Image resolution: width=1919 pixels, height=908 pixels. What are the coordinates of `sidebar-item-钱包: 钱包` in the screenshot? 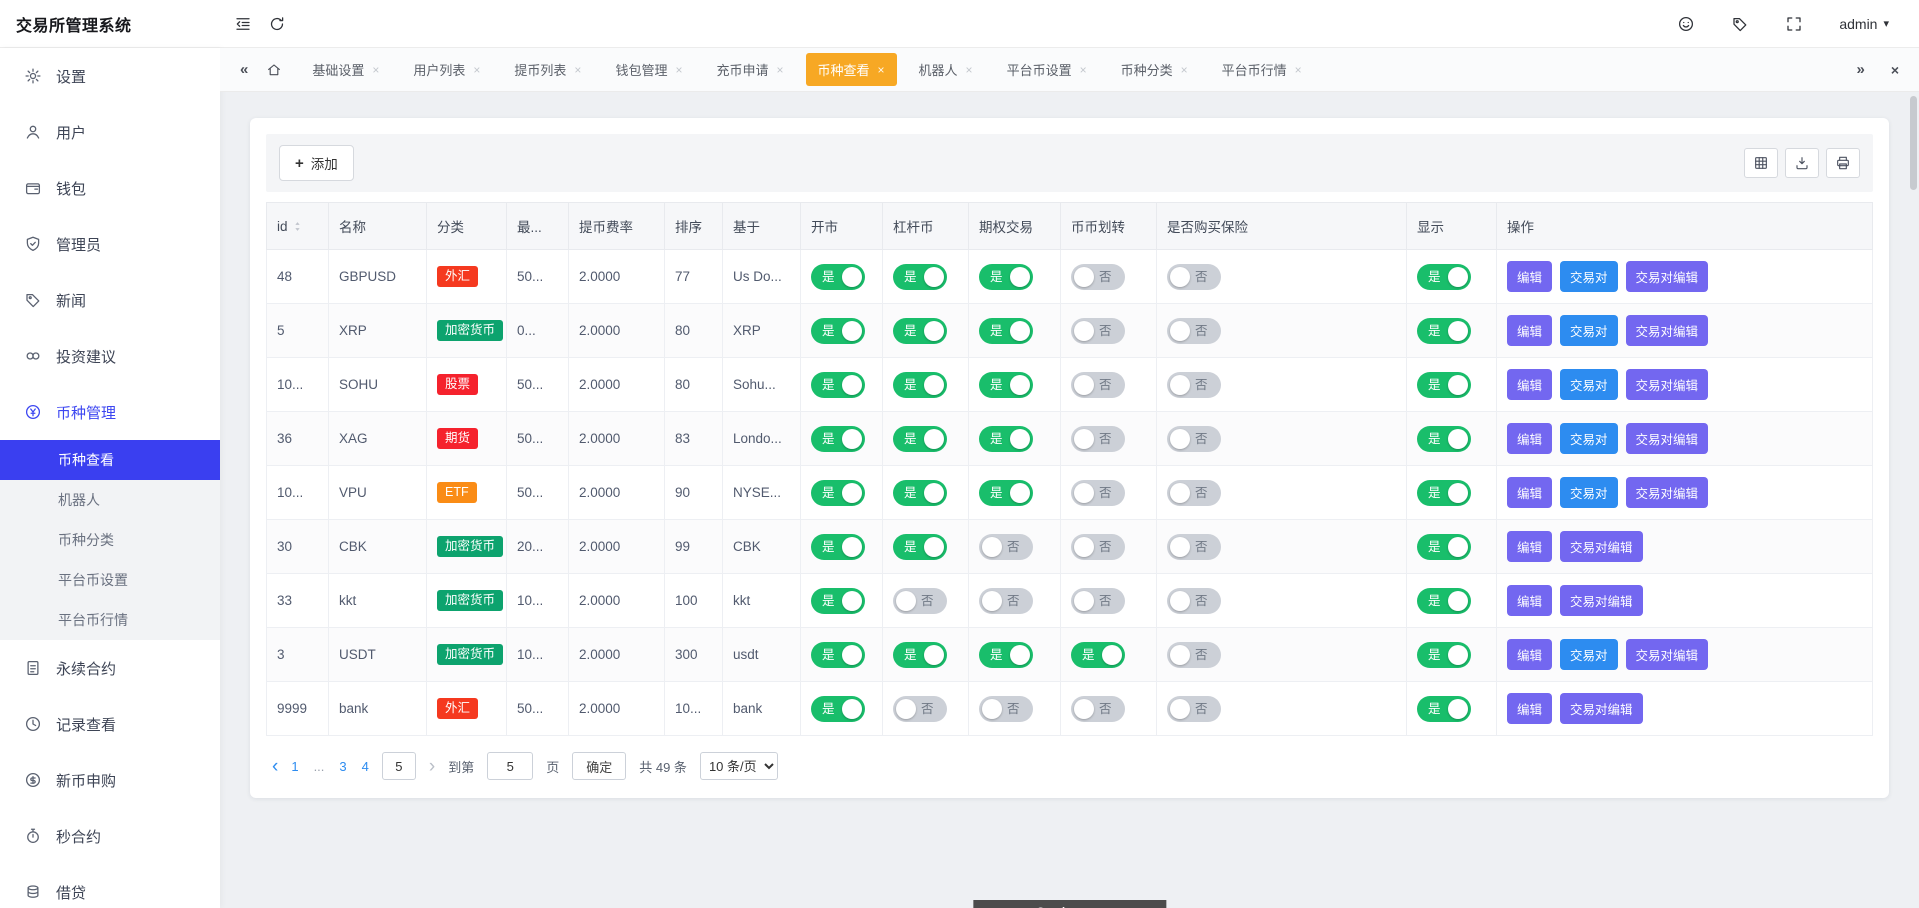 It's located at (110, 188).